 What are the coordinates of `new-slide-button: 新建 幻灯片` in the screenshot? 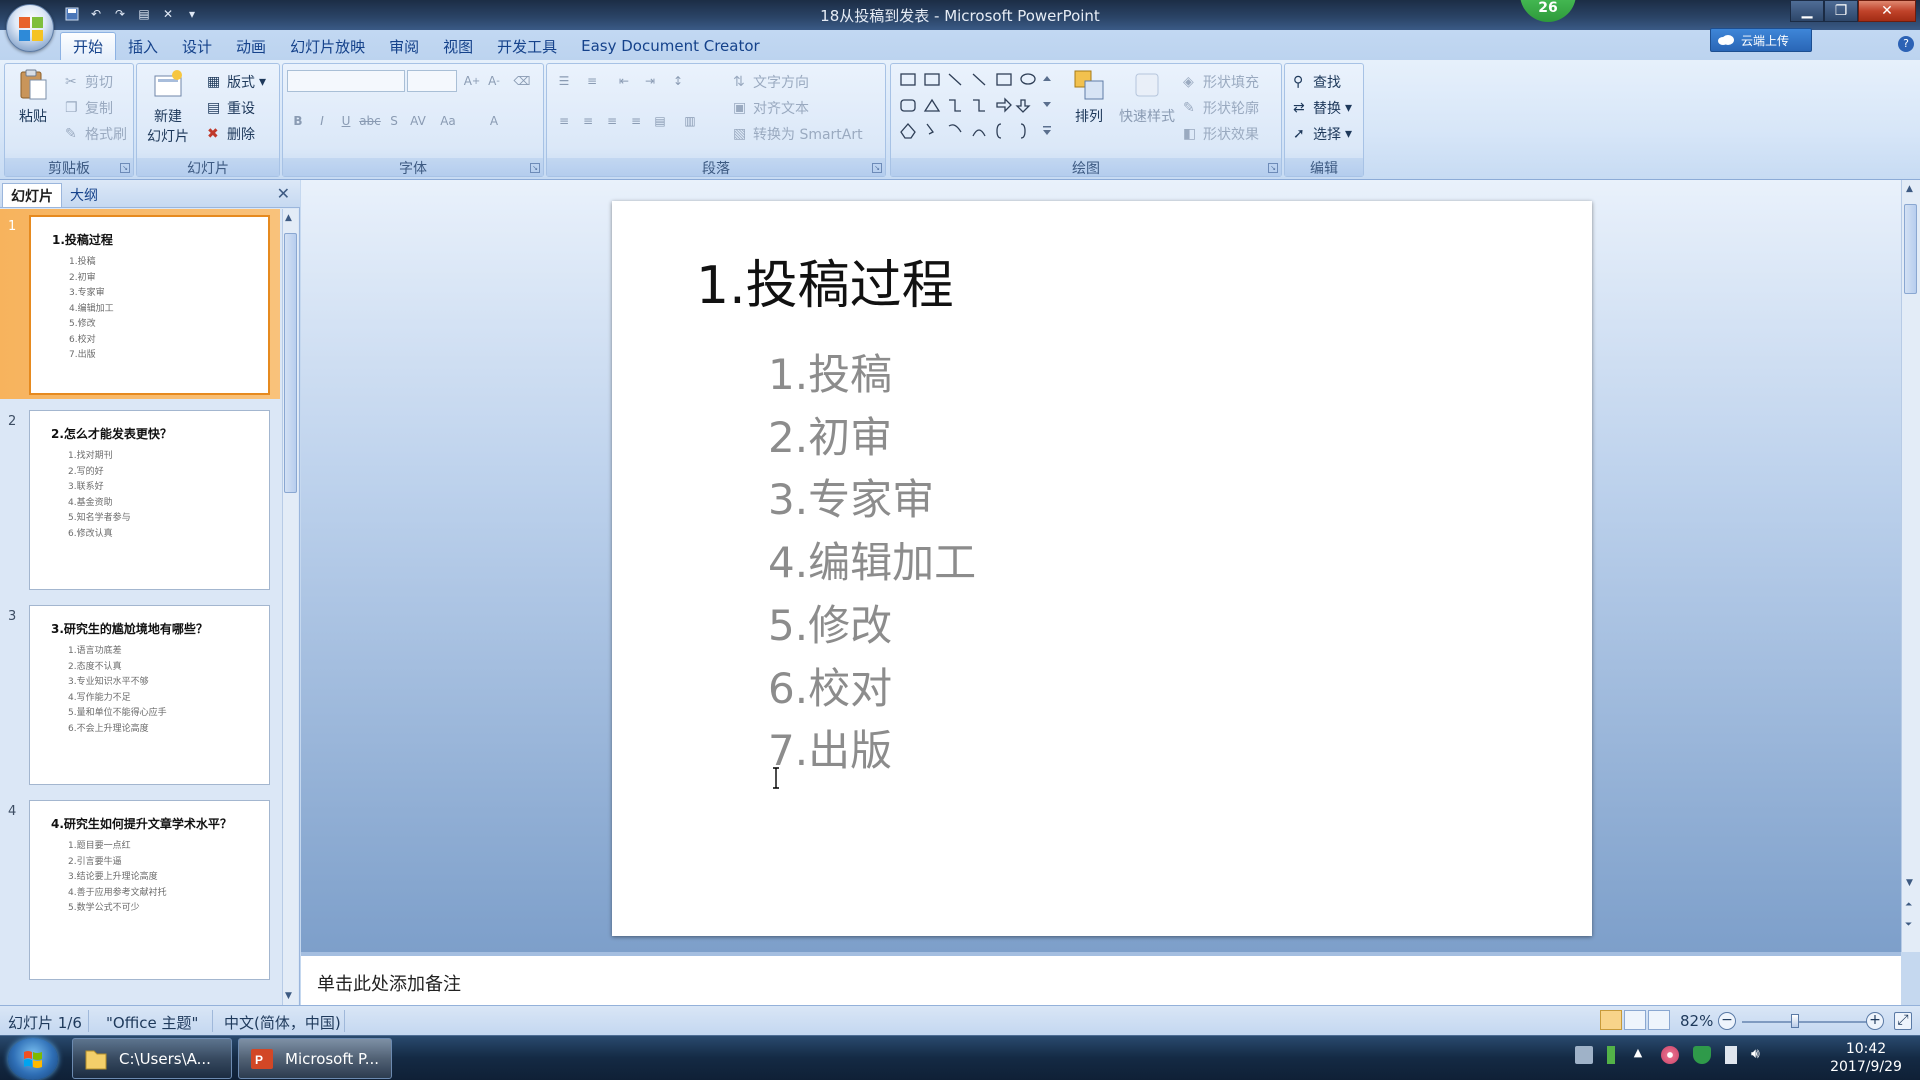 It's located at (168, 107).